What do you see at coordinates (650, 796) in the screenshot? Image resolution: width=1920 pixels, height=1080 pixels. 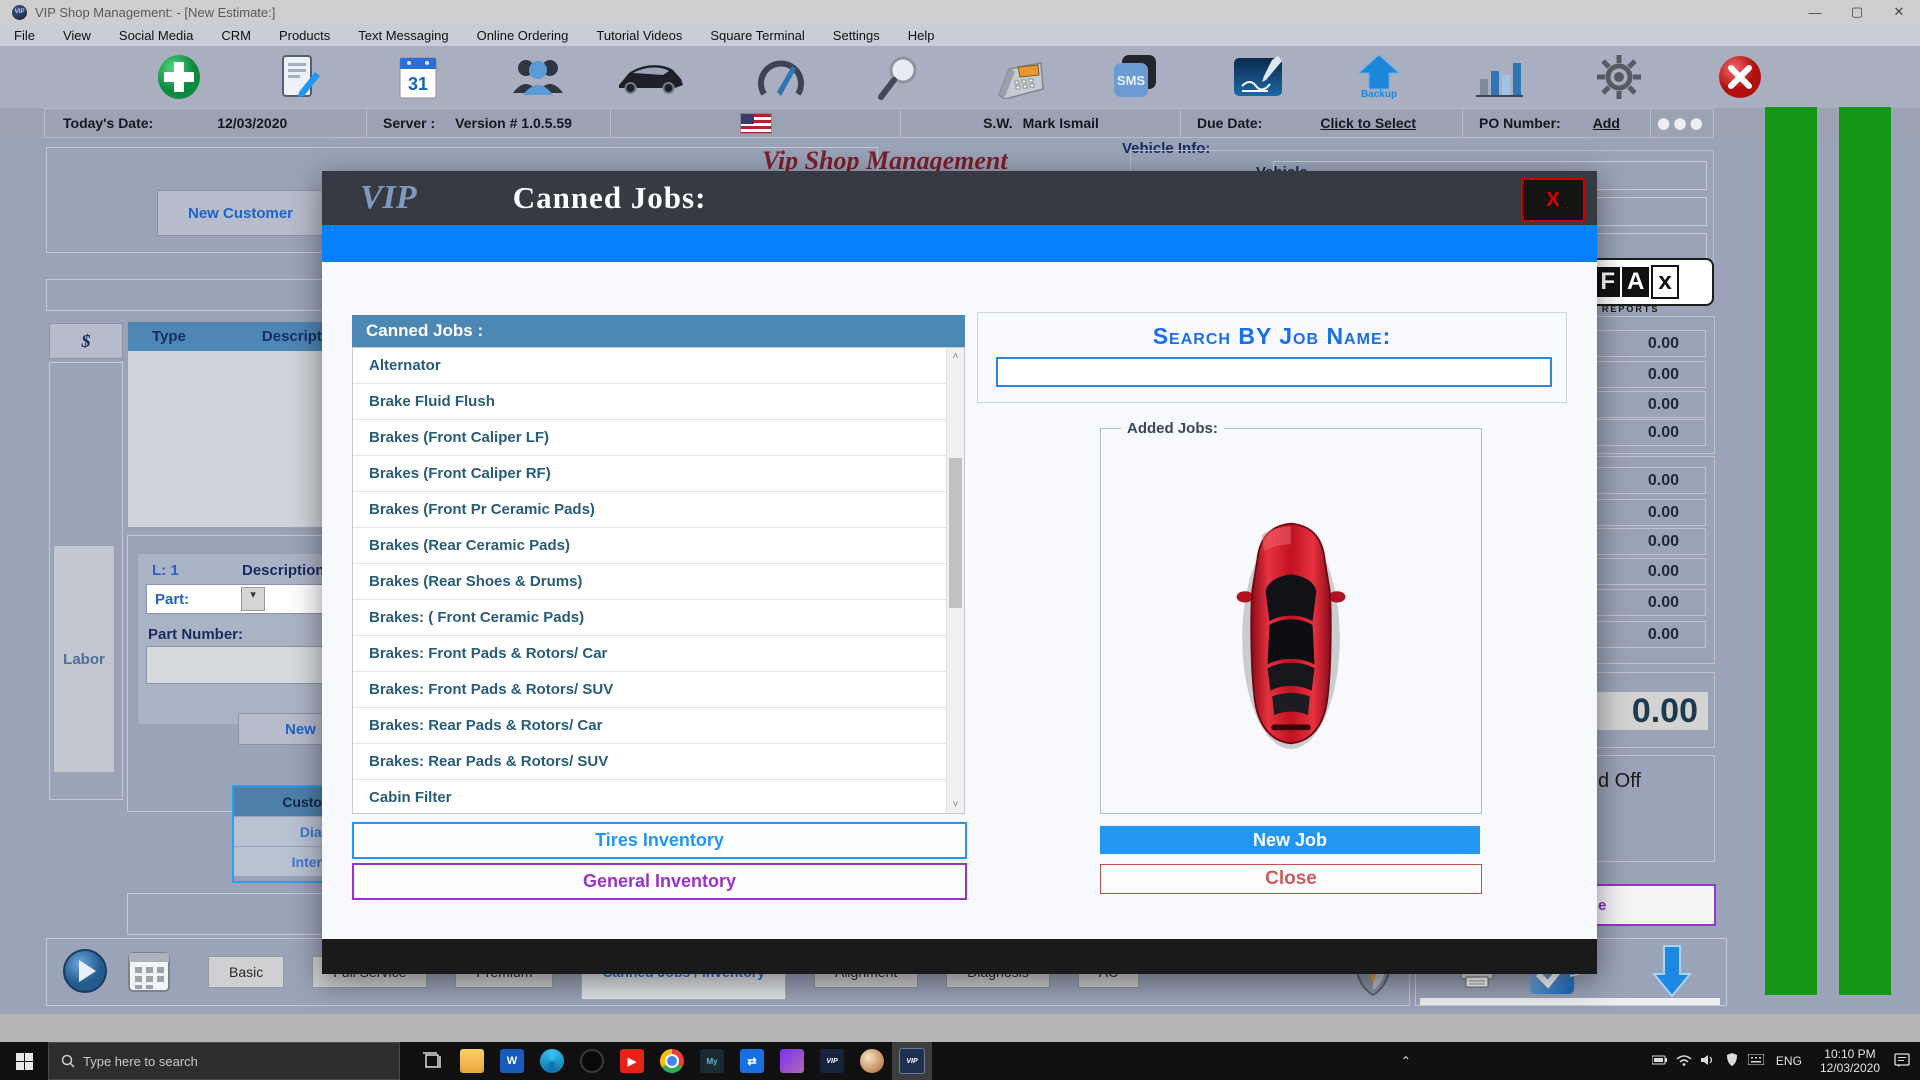 I see `canned-job-item: Cabin Filter` at bounding box center [650, 796].